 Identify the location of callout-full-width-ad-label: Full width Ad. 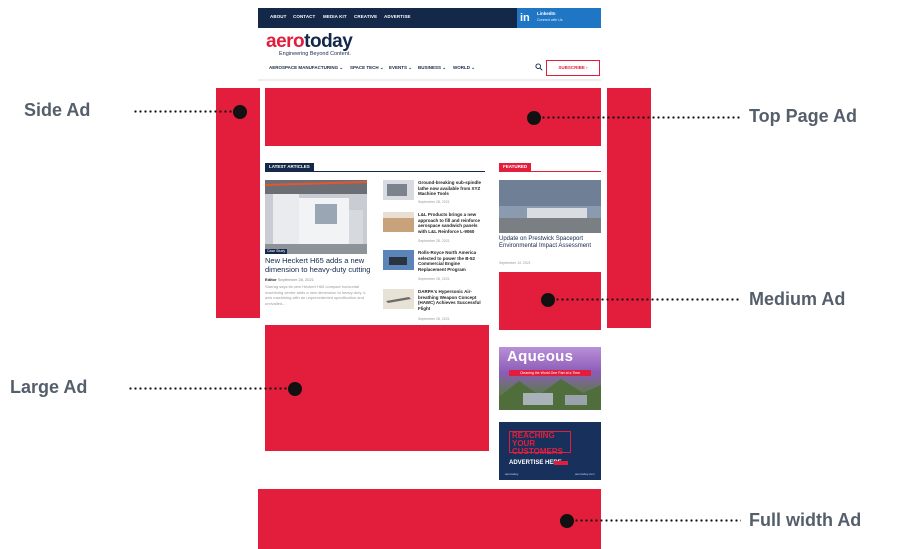
(805, 520).